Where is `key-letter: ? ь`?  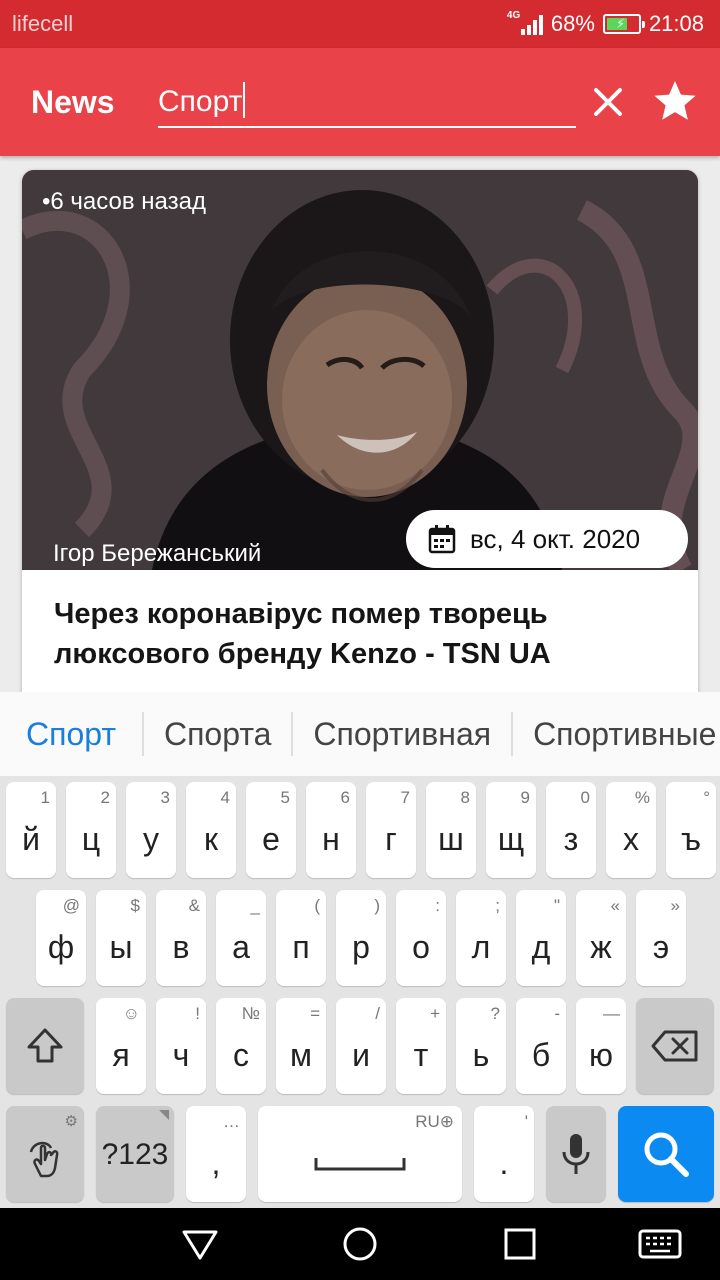
key-letter: ? ь is located at coordinates (481, 1046).